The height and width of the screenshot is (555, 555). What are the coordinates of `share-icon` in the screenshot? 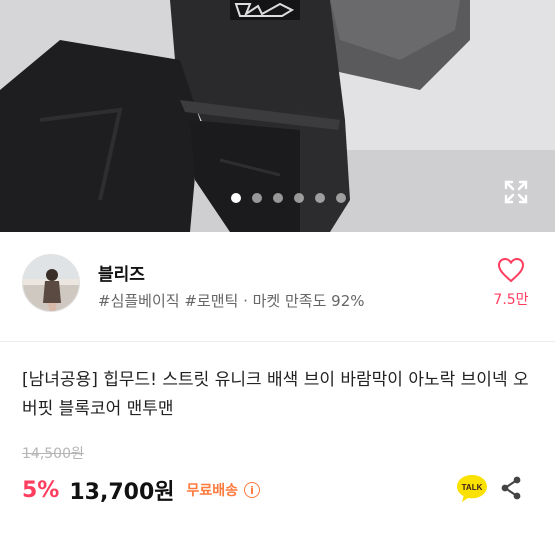 It's located at (511, 488).